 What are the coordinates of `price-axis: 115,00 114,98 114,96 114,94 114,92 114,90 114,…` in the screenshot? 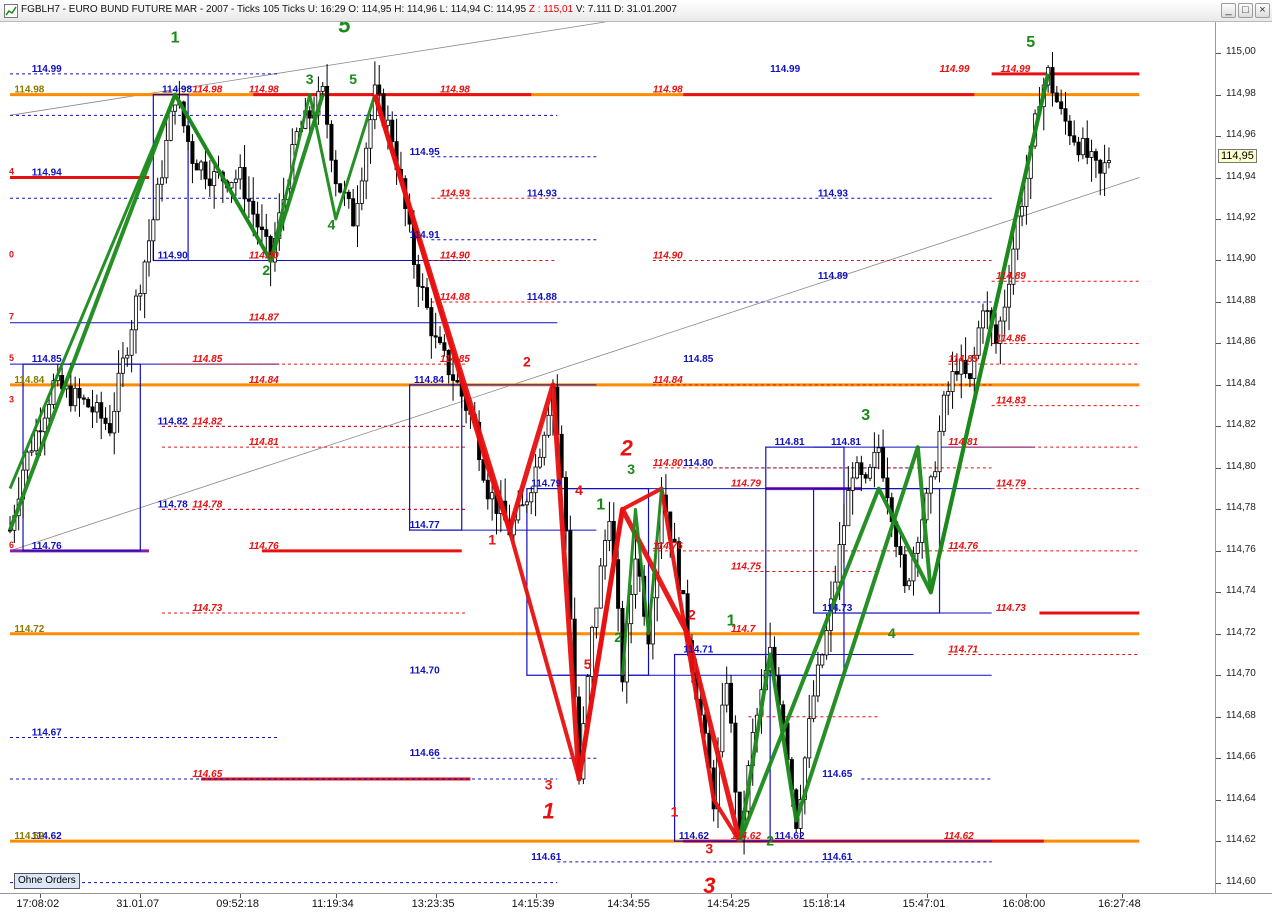 It's located at (1243, 457).